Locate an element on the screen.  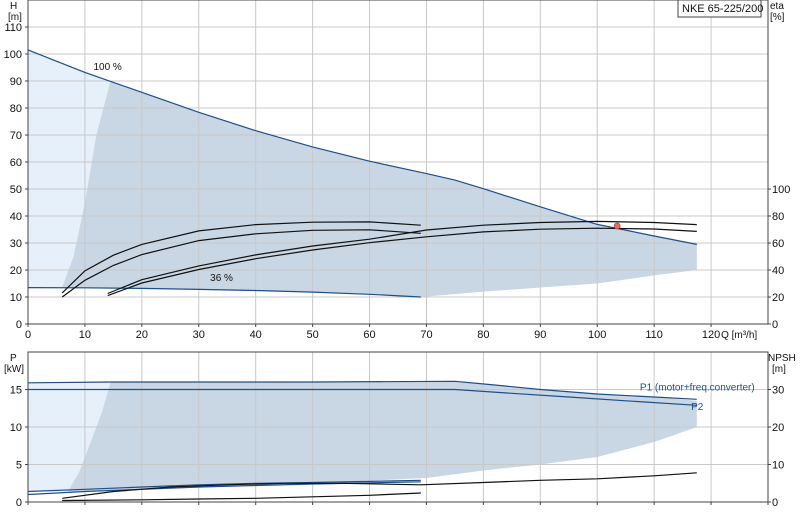
top-ytick-right-label: 20 is located at coordinates (778, 298).